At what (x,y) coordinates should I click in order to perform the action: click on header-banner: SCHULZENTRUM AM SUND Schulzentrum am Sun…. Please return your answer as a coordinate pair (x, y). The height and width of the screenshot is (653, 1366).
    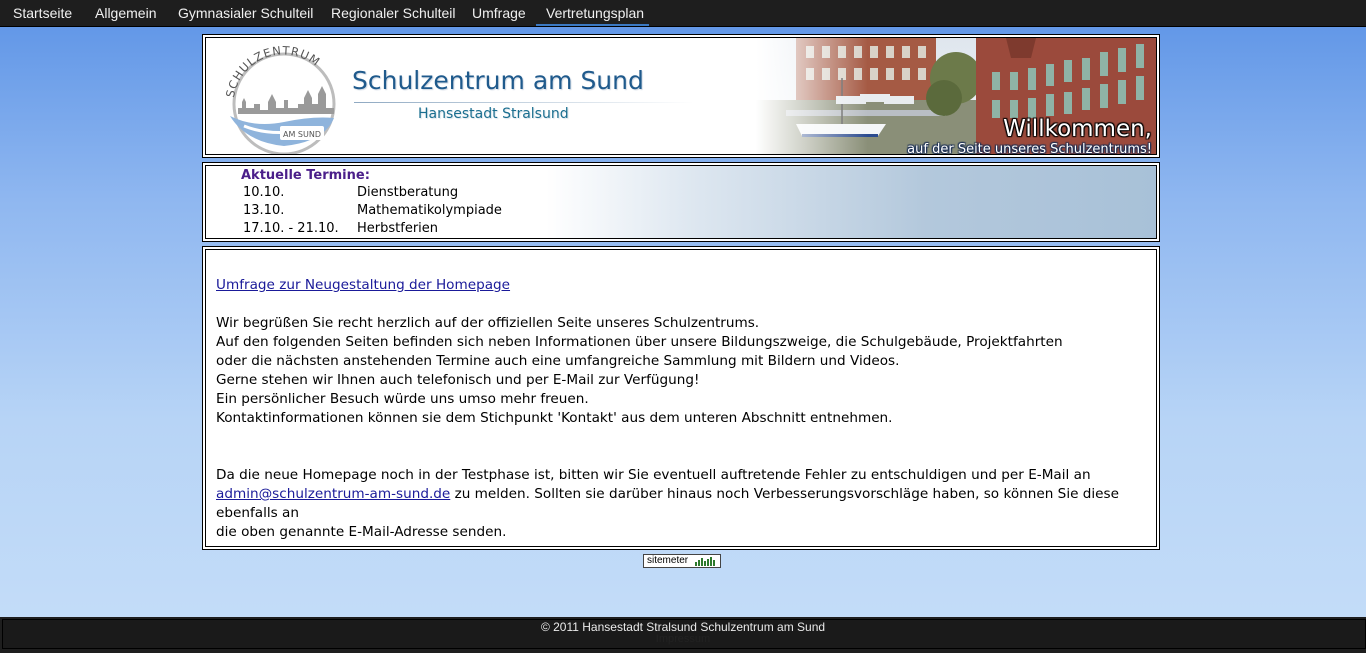
    Looking at the image, I should click on (681, 96).